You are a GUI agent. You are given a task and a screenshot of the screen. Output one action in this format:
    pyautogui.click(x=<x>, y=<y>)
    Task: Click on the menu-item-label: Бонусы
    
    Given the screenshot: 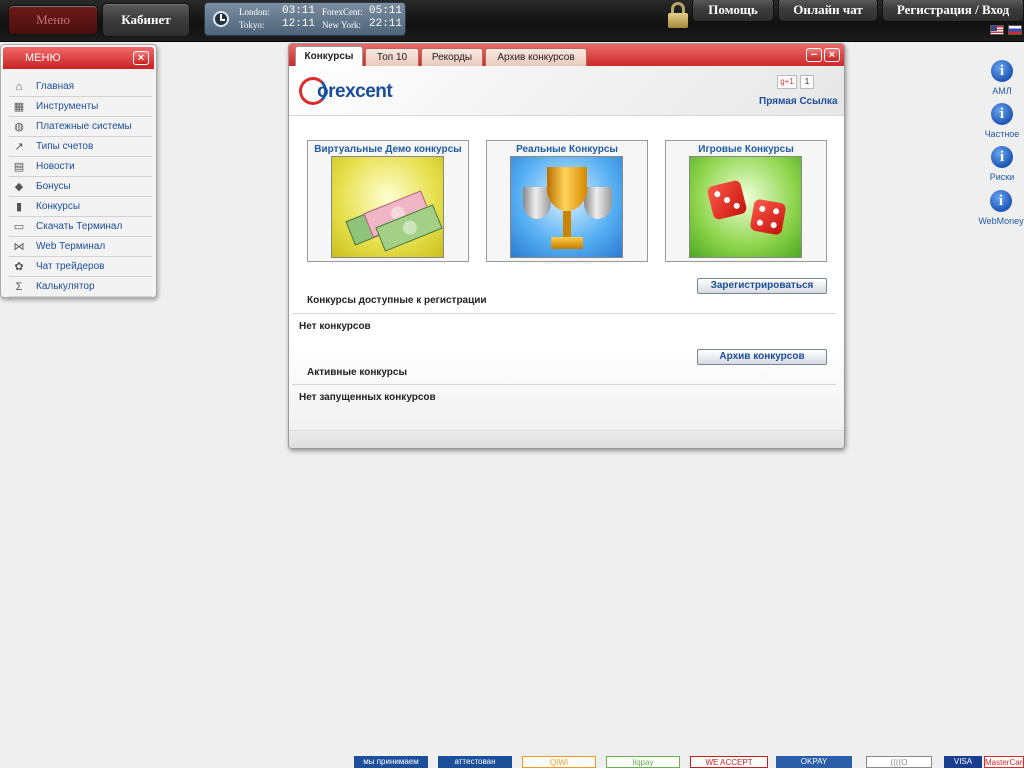 What is the action you would take?
    pyautogui.click(x=53, y=186)
    